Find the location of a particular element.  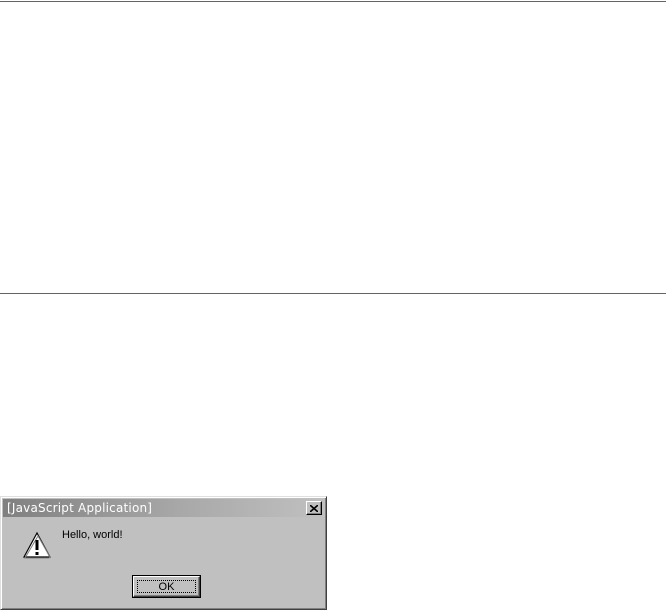

dialog-titlebar: [JavaScript Application] is located at coordinates (163, 508).